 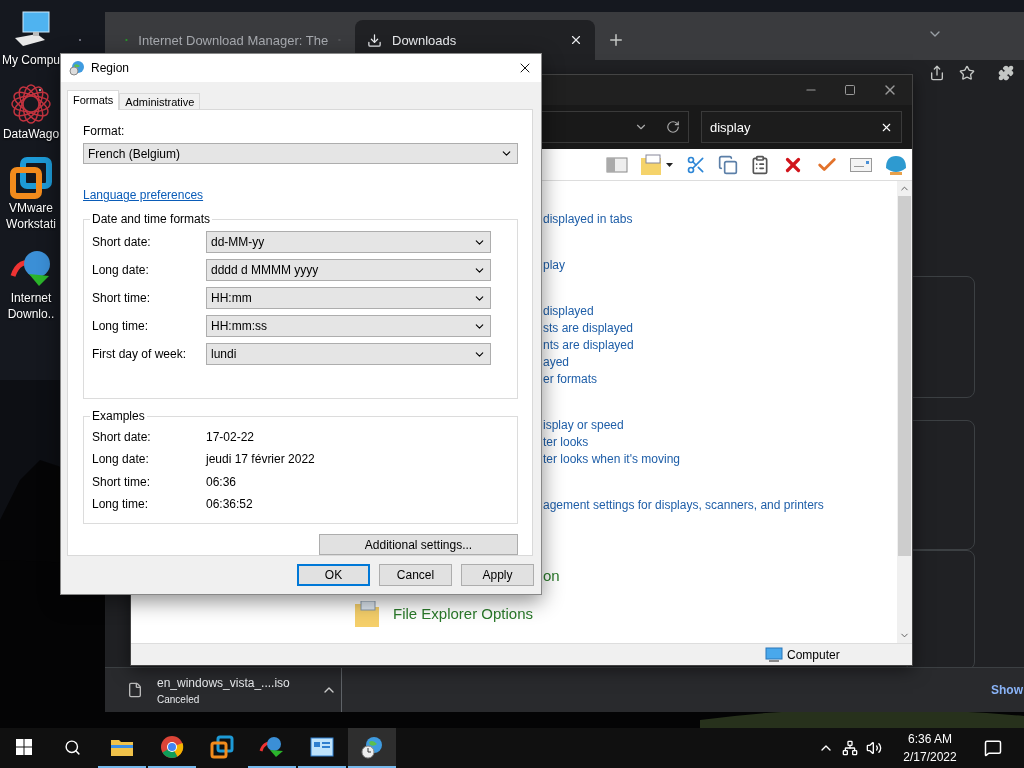 I want to click on example-value: 06:36, so click(x=221, y=481).